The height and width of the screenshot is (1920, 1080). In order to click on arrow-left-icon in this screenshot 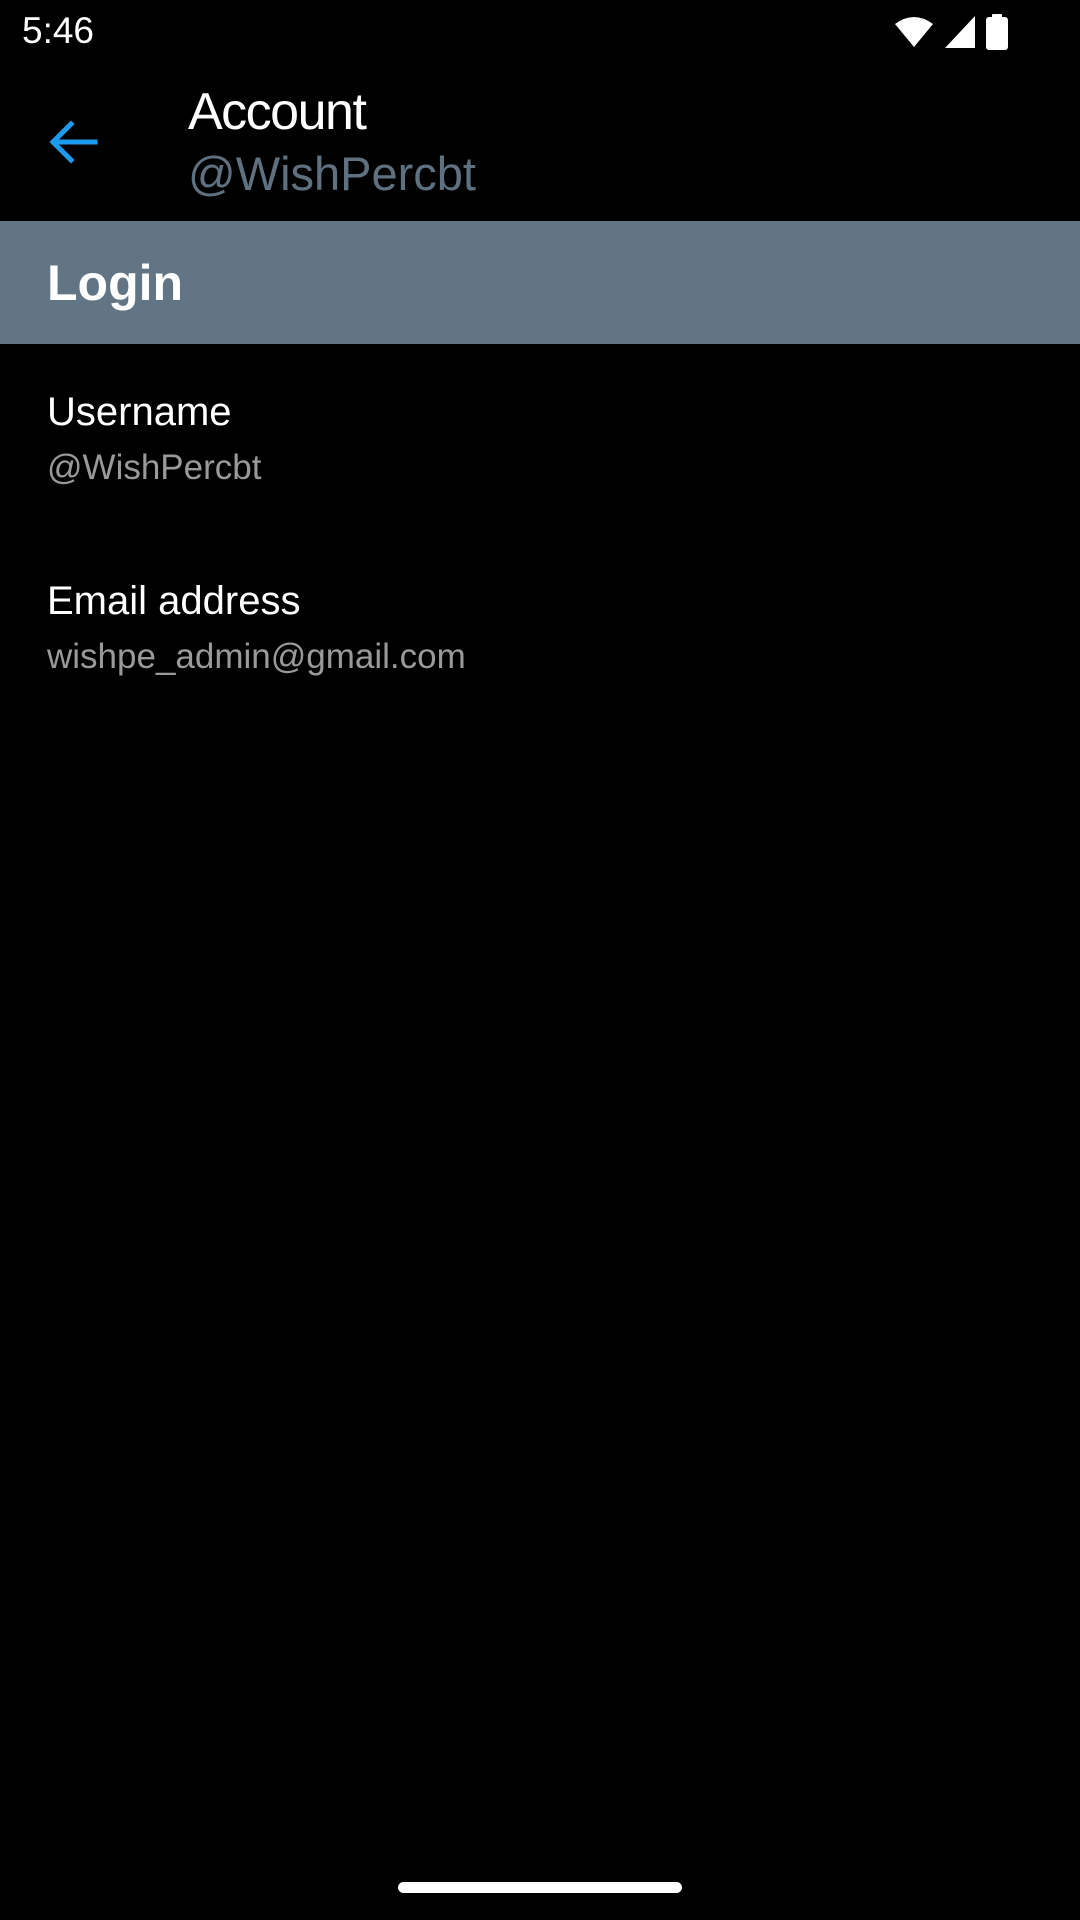, I will do `click(74, 144)`.